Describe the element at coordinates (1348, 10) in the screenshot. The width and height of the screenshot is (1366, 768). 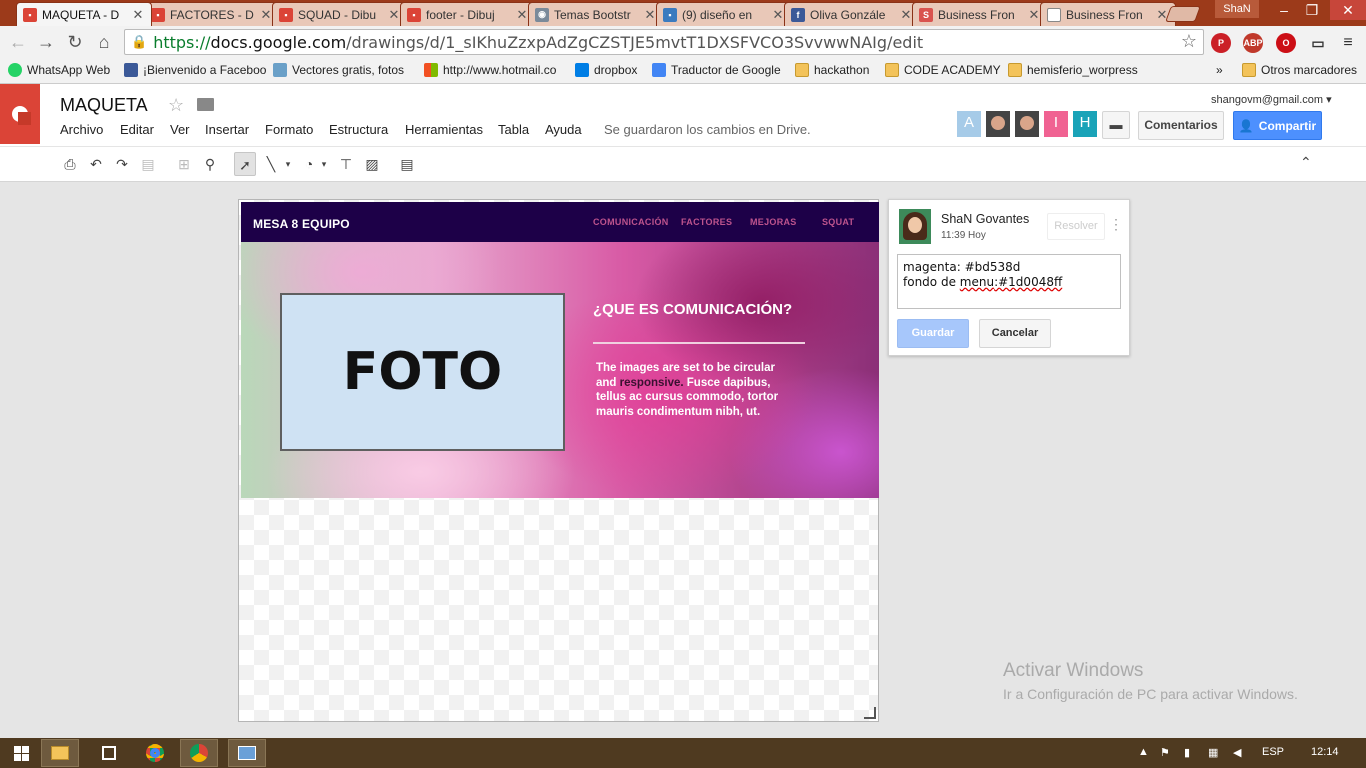
I see `window-close-icon: ✕` at that location.